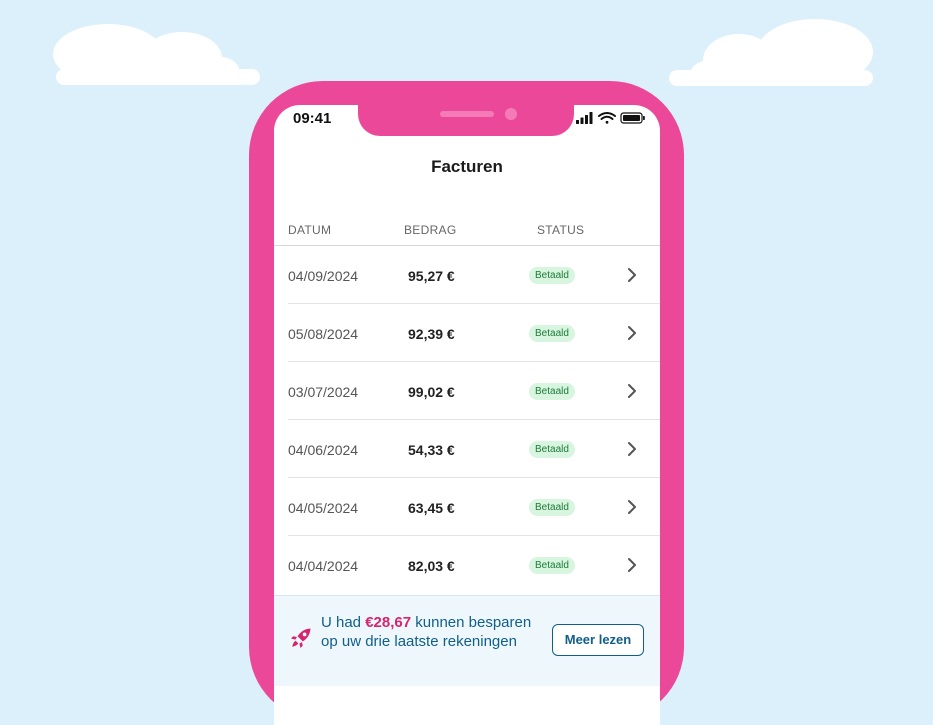  Describe the element at coordinates (584, 118) in the screenshot. I see `signal-icon` at that location.